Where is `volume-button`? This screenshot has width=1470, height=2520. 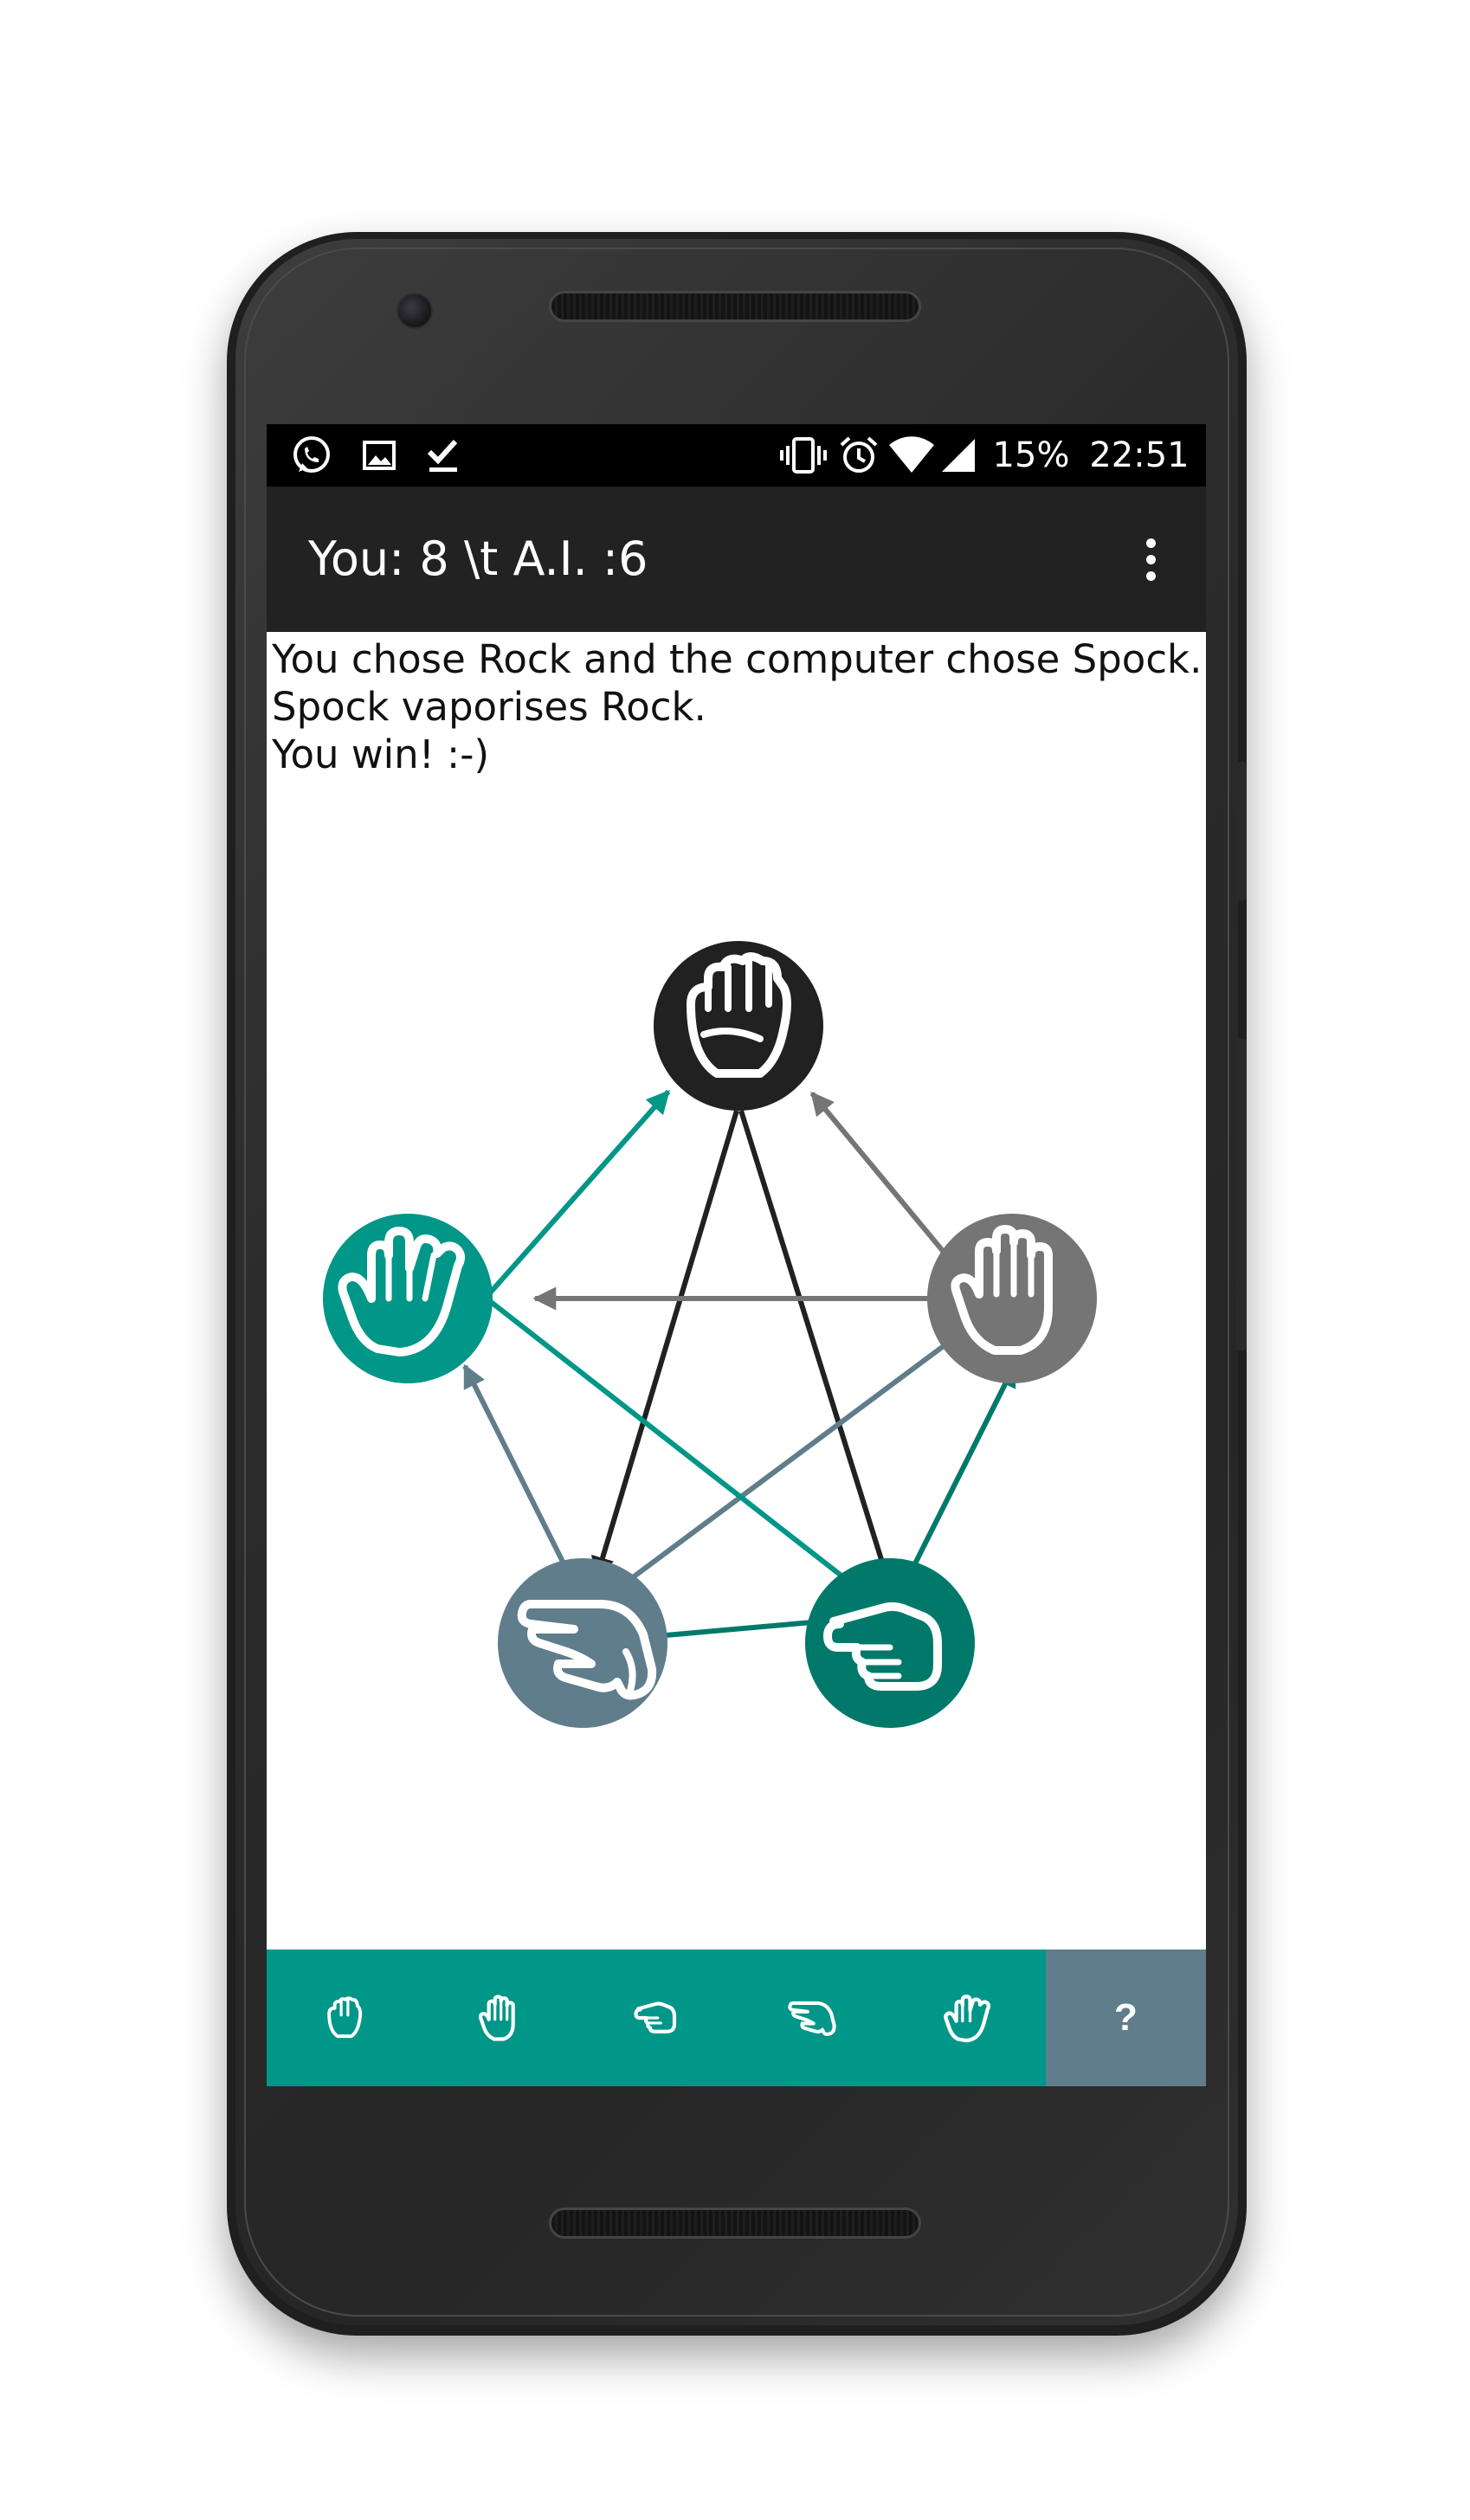 volume-button is located at coordinates (1242, 831).